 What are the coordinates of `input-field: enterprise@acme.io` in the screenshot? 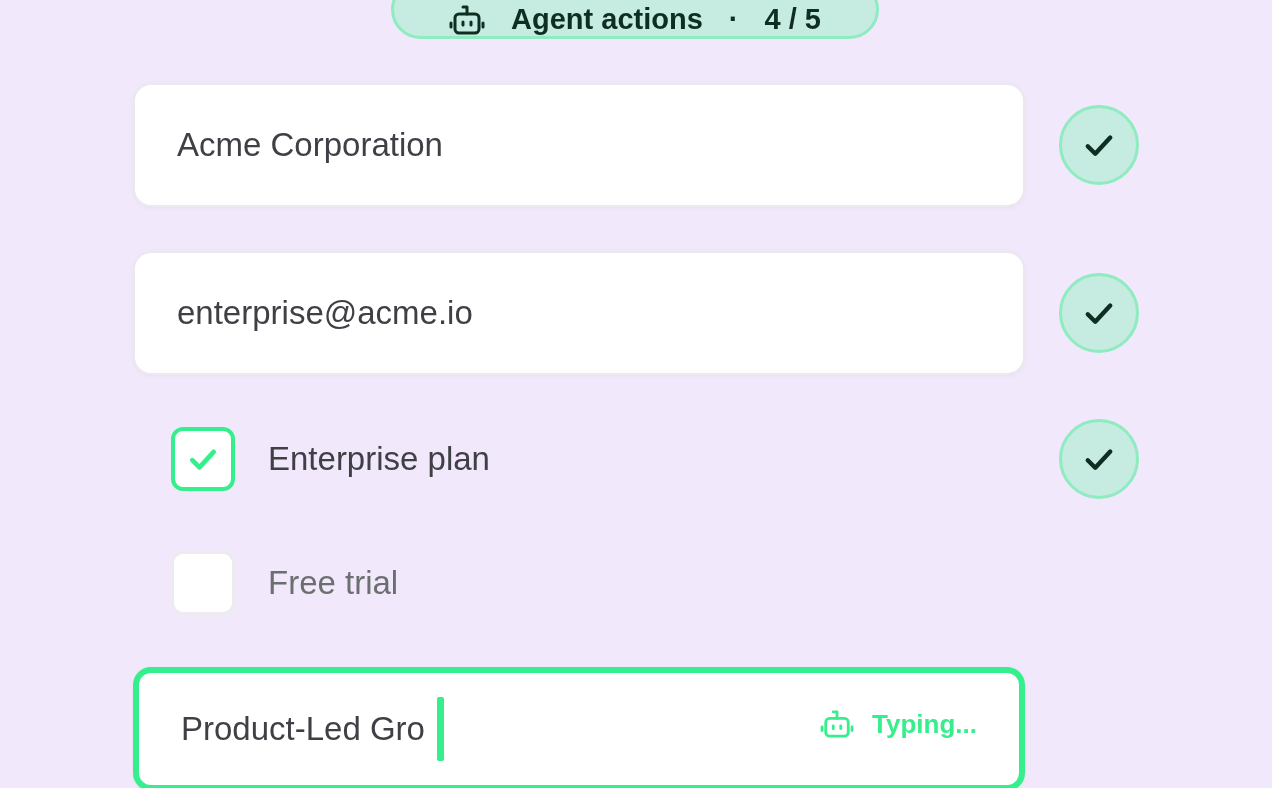 It's located at (579, 313).